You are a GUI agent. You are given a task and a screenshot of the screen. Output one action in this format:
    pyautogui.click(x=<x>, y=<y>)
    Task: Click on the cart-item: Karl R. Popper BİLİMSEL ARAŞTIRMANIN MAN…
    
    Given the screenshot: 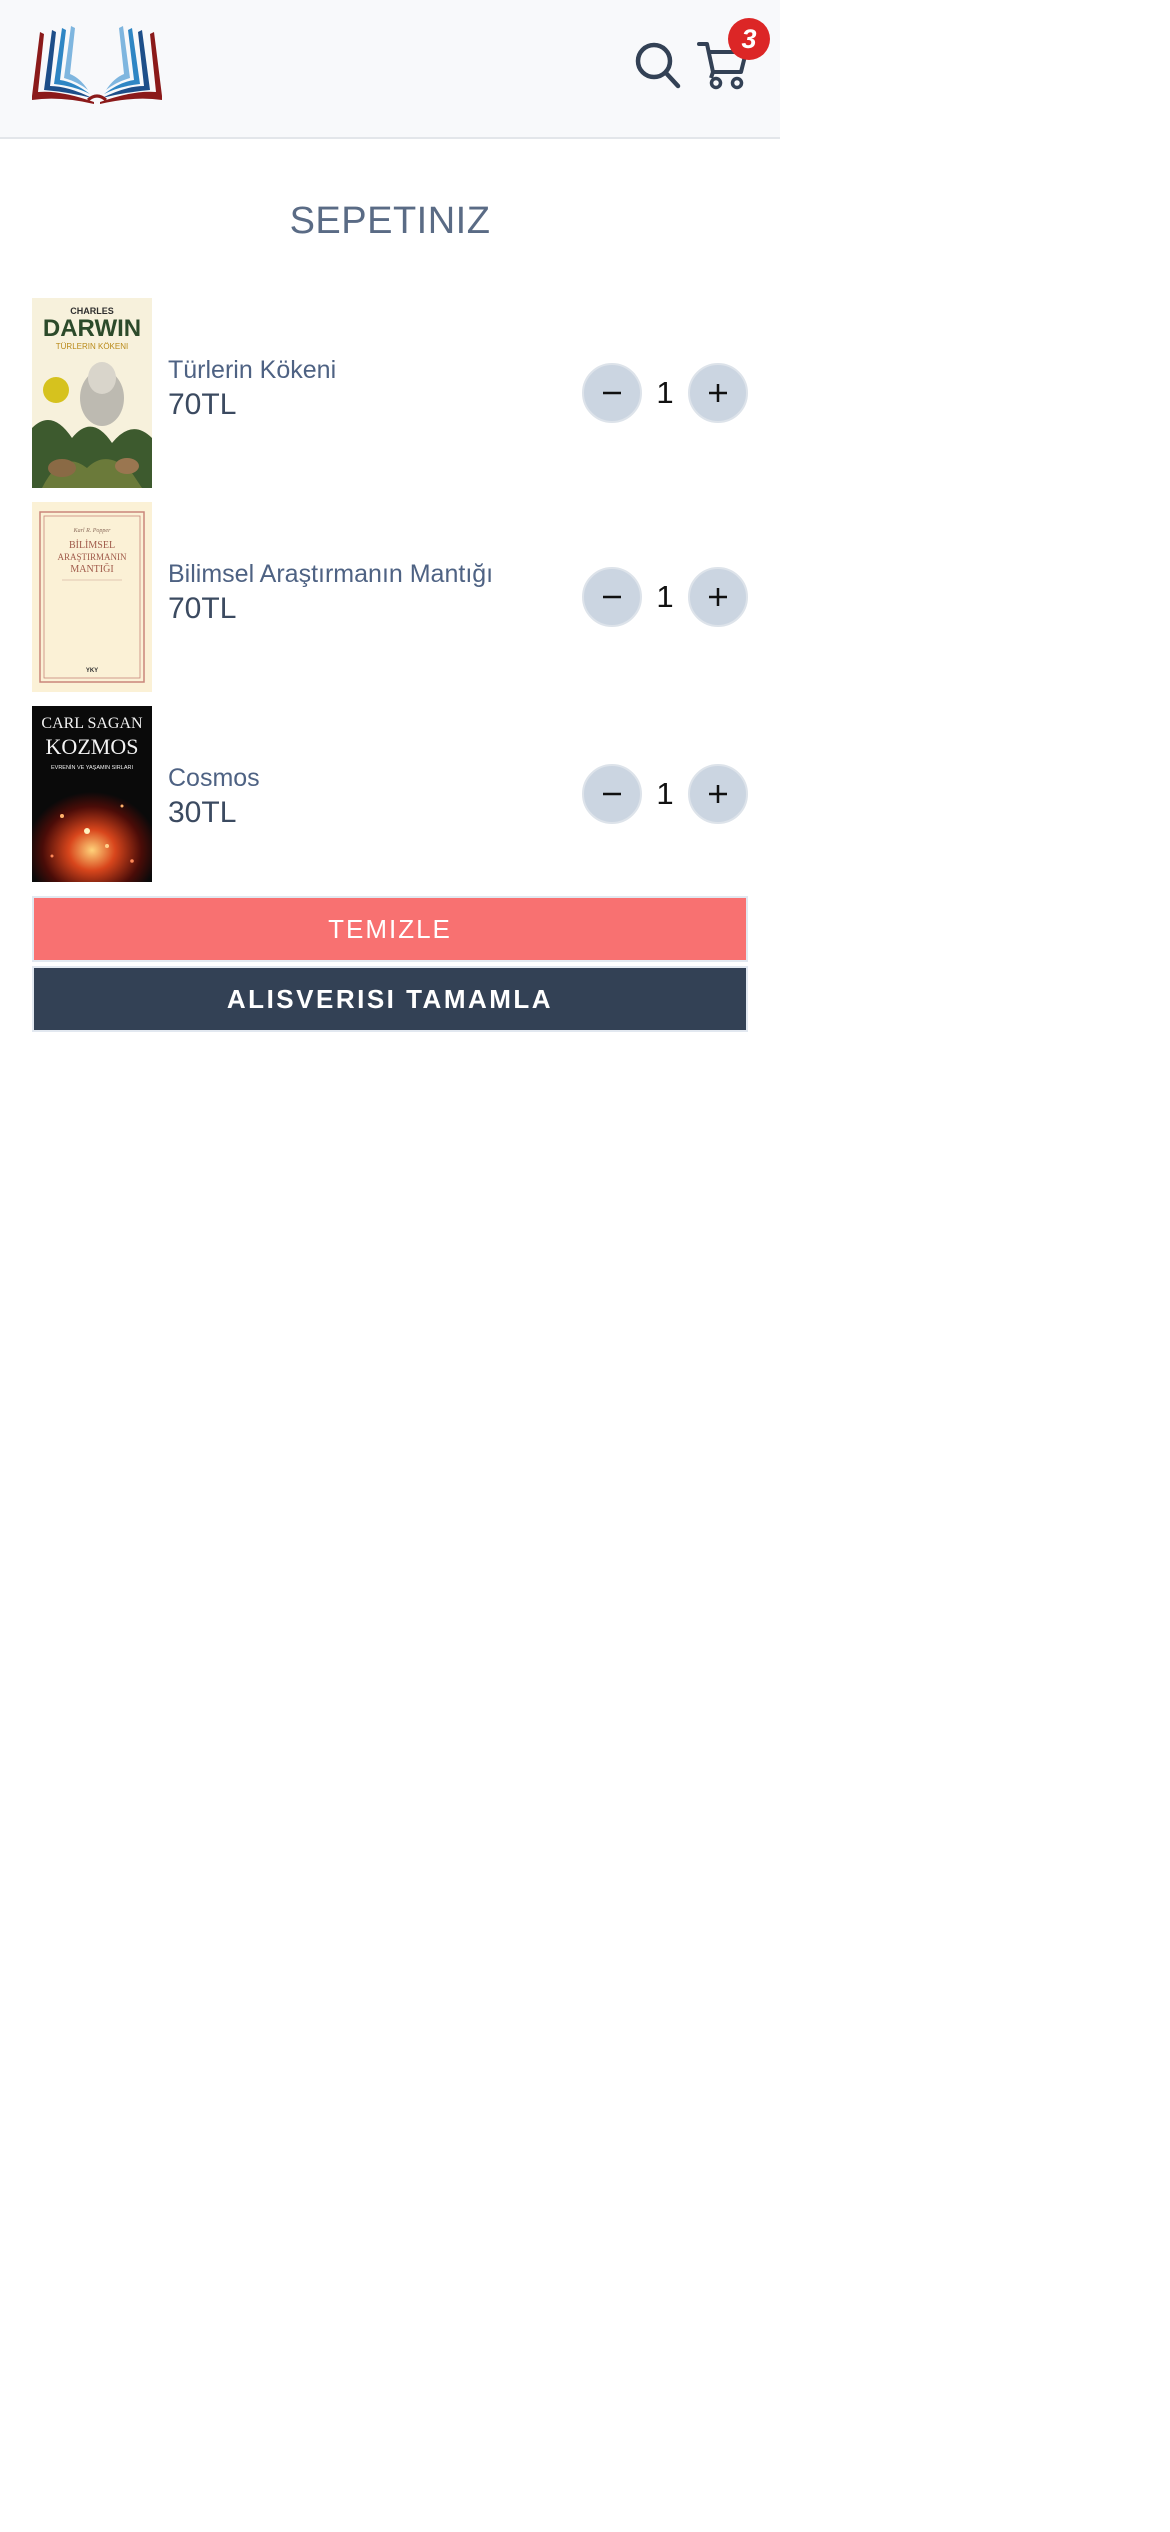 What is the action you would take?
    pyautogui.click(x=390, y=597)
    